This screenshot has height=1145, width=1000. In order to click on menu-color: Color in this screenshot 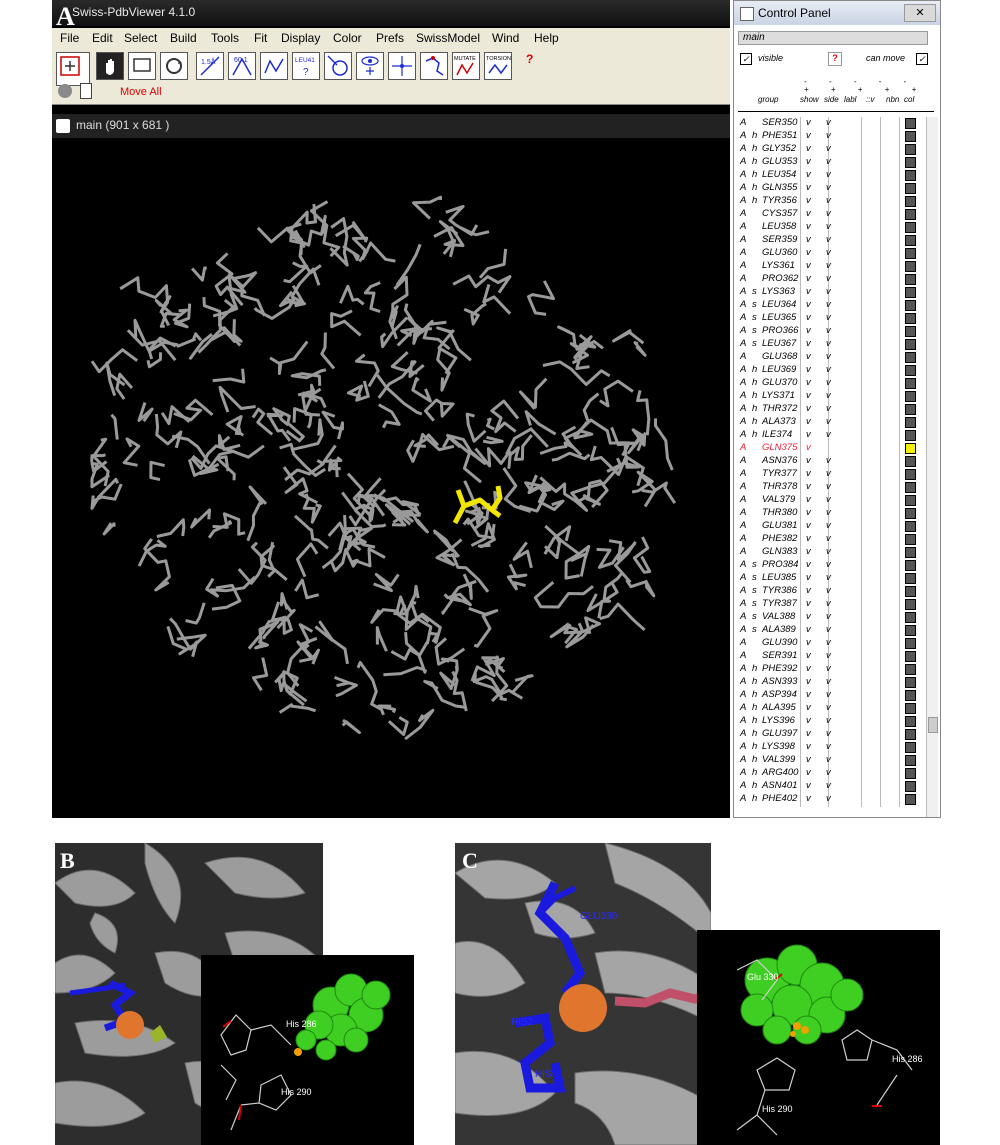, I will do `click(347, 38)`.